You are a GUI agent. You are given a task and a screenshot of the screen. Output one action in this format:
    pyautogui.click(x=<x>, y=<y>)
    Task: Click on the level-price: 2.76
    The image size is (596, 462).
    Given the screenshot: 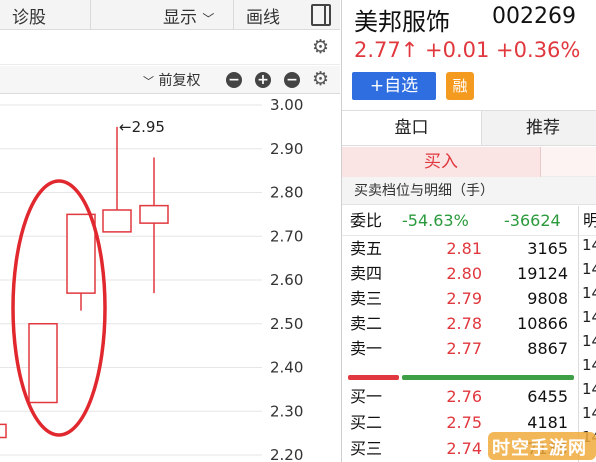 What is the action you would take?
    pyautogui.click(x=464, y=396)
    